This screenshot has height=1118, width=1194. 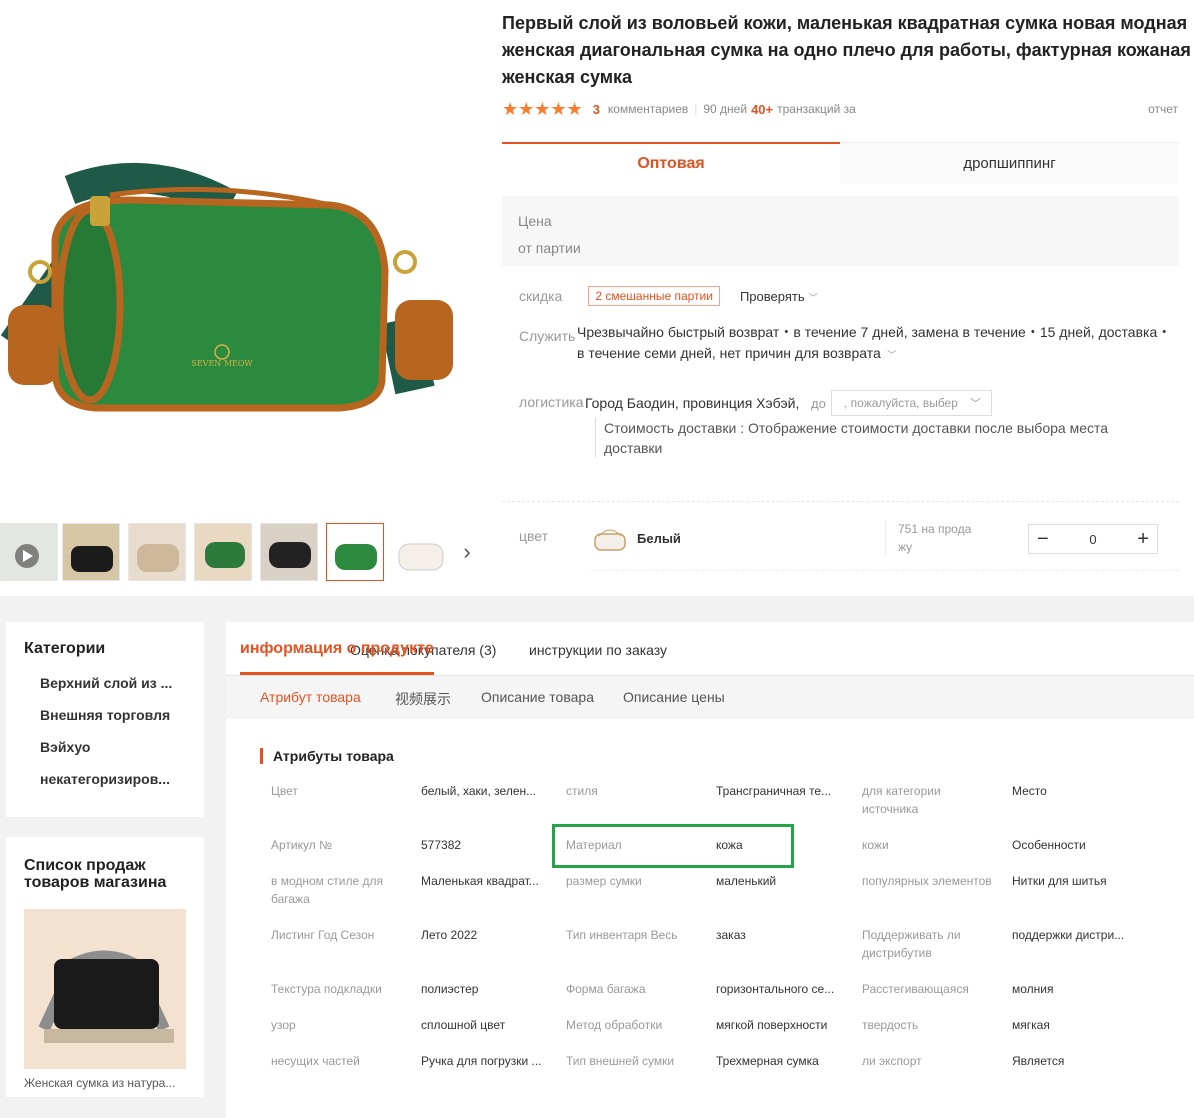 I want to click on logistics-label: логистика, so click(x=551, y=402).